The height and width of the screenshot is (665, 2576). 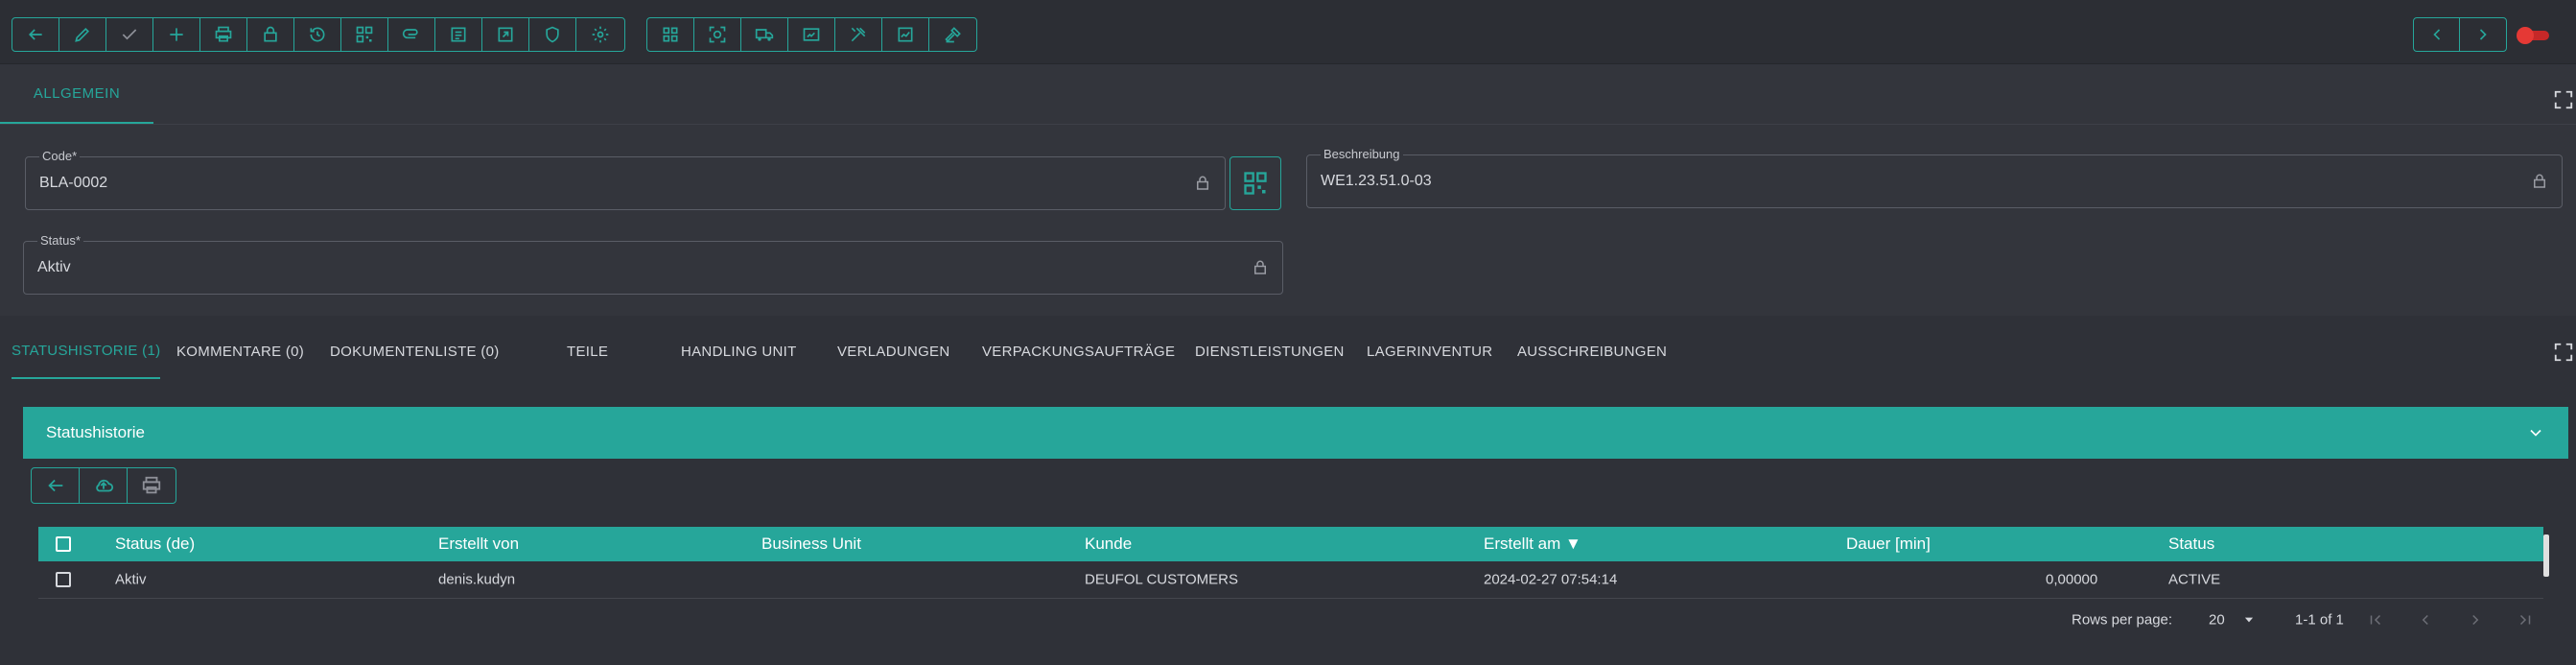 What do you see at coordinates (478, 544) in the screenshot?
I see `column-header-erstellt-von: Erstellt von` at bounding box center [478, 544].